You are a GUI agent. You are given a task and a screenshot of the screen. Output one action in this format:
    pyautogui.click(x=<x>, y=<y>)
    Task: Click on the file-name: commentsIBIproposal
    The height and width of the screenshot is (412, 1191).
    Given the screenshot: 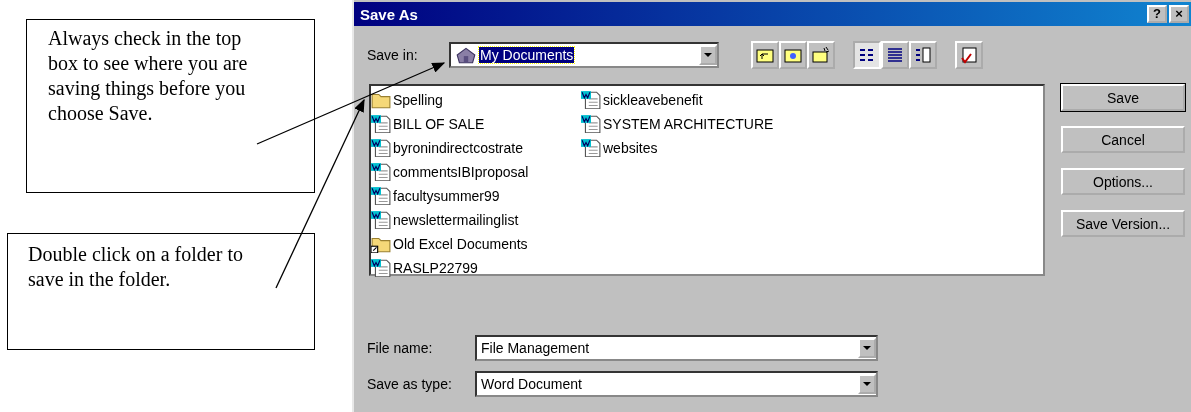 What is the action you would take?
    pyautogui.click(x=461, y=172)
    